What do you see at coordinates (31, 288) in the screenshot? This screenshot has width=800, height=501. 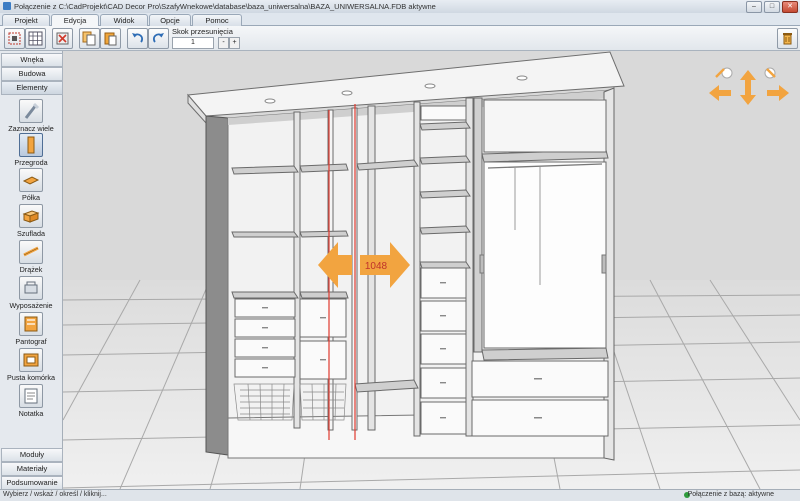 I see `accessory-icon` at bounding box center [31, 288].